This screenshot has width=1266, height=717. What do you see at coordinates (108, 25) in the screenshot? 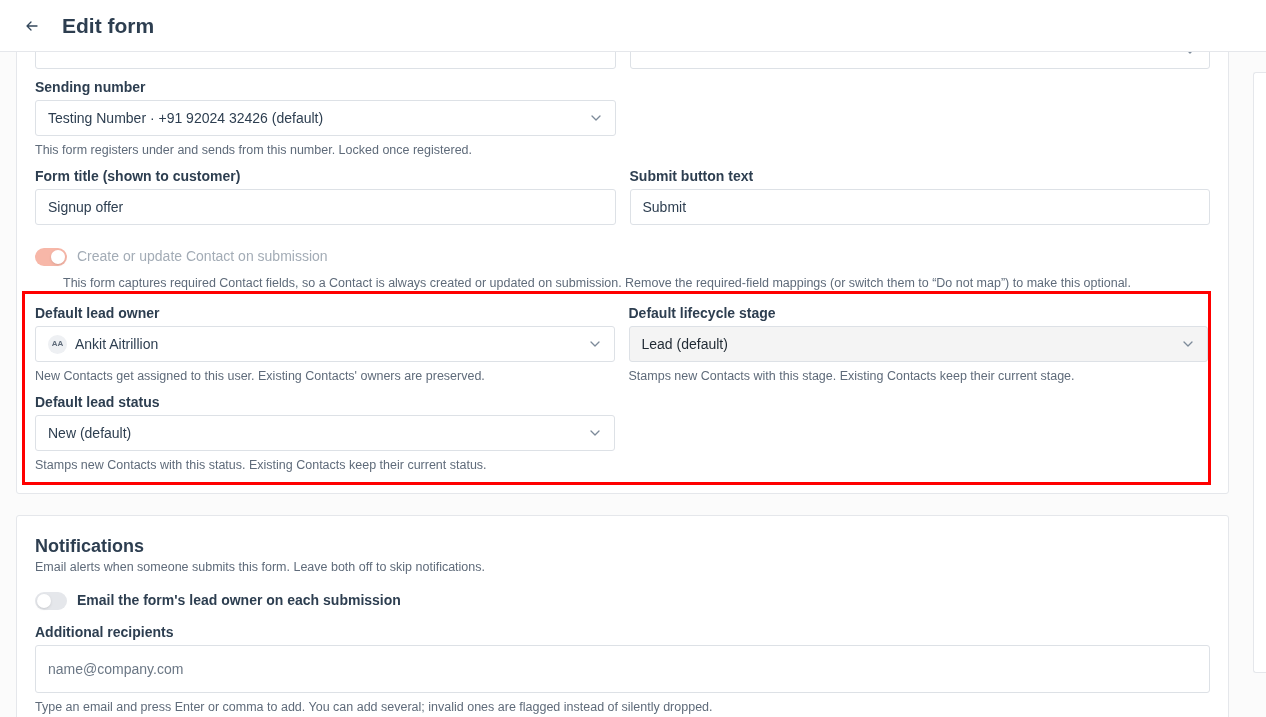
I see `page-title: Edit form` at bounding box center [108, 25].